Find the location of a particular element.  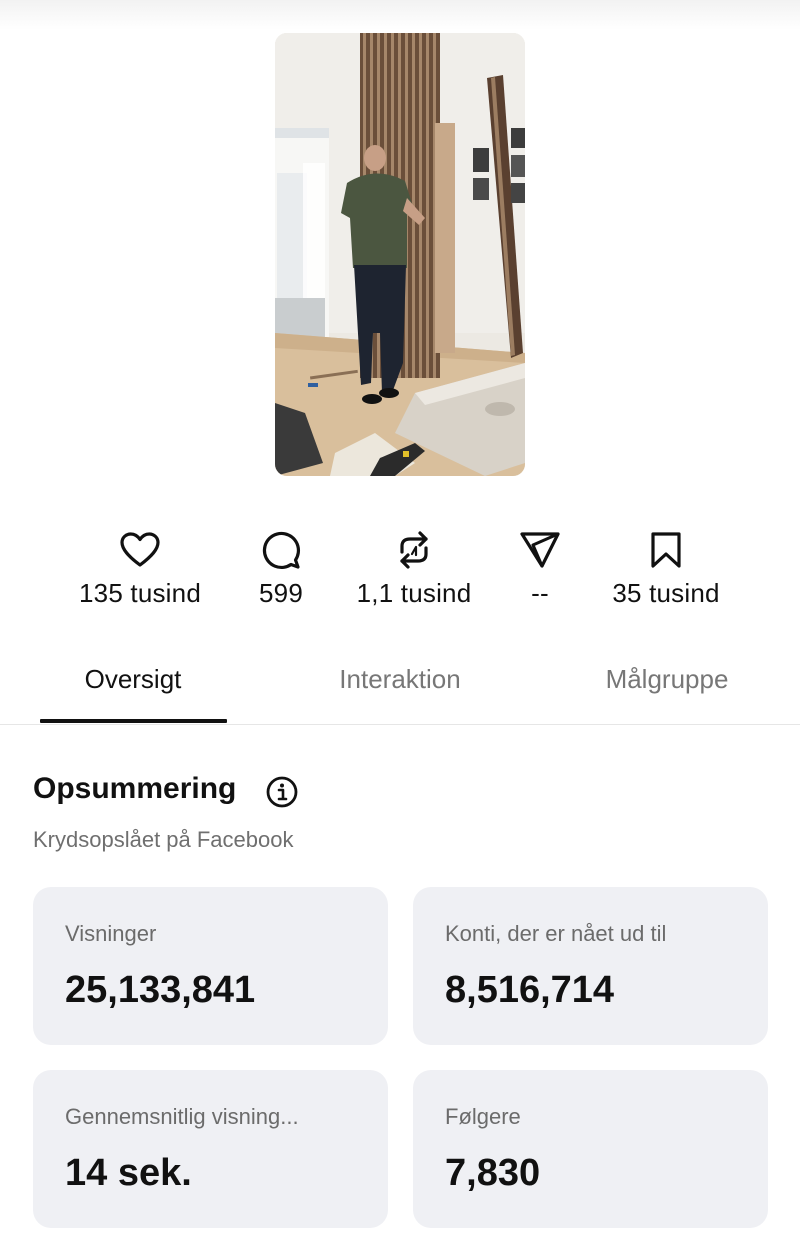

heart-icon is located at coordinates (140, 549).